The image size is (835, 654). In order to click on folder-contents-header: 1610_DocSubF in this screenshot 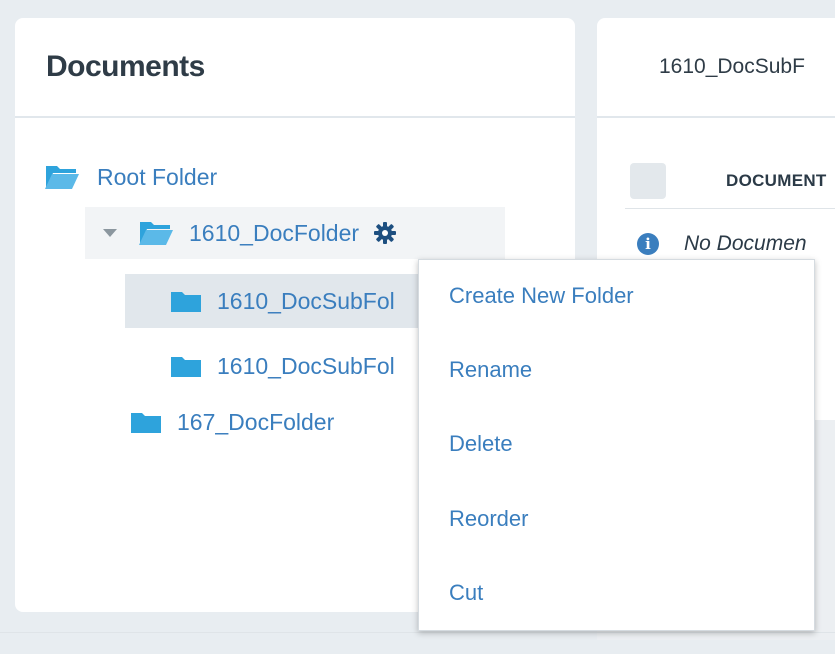, I will do `click(716, 68)`.